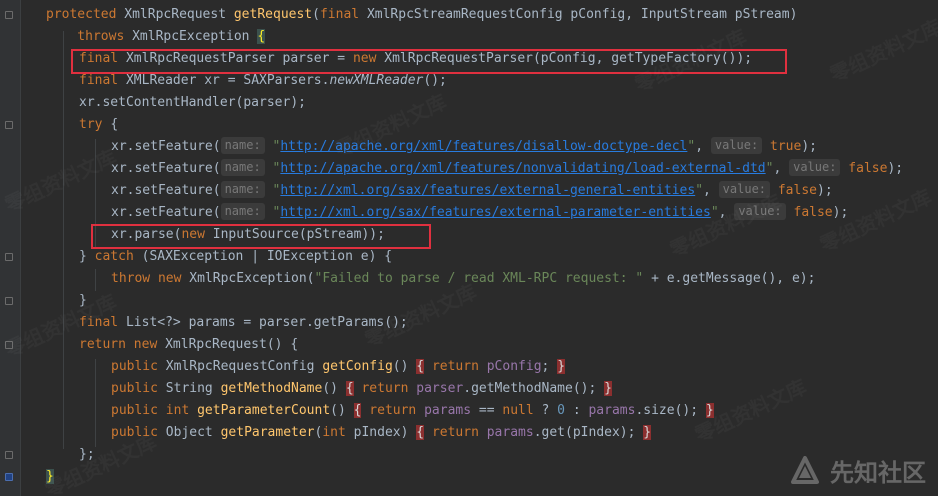  I want to click on code-line: xr.setContentHandler(parser);, so click(192, 102).